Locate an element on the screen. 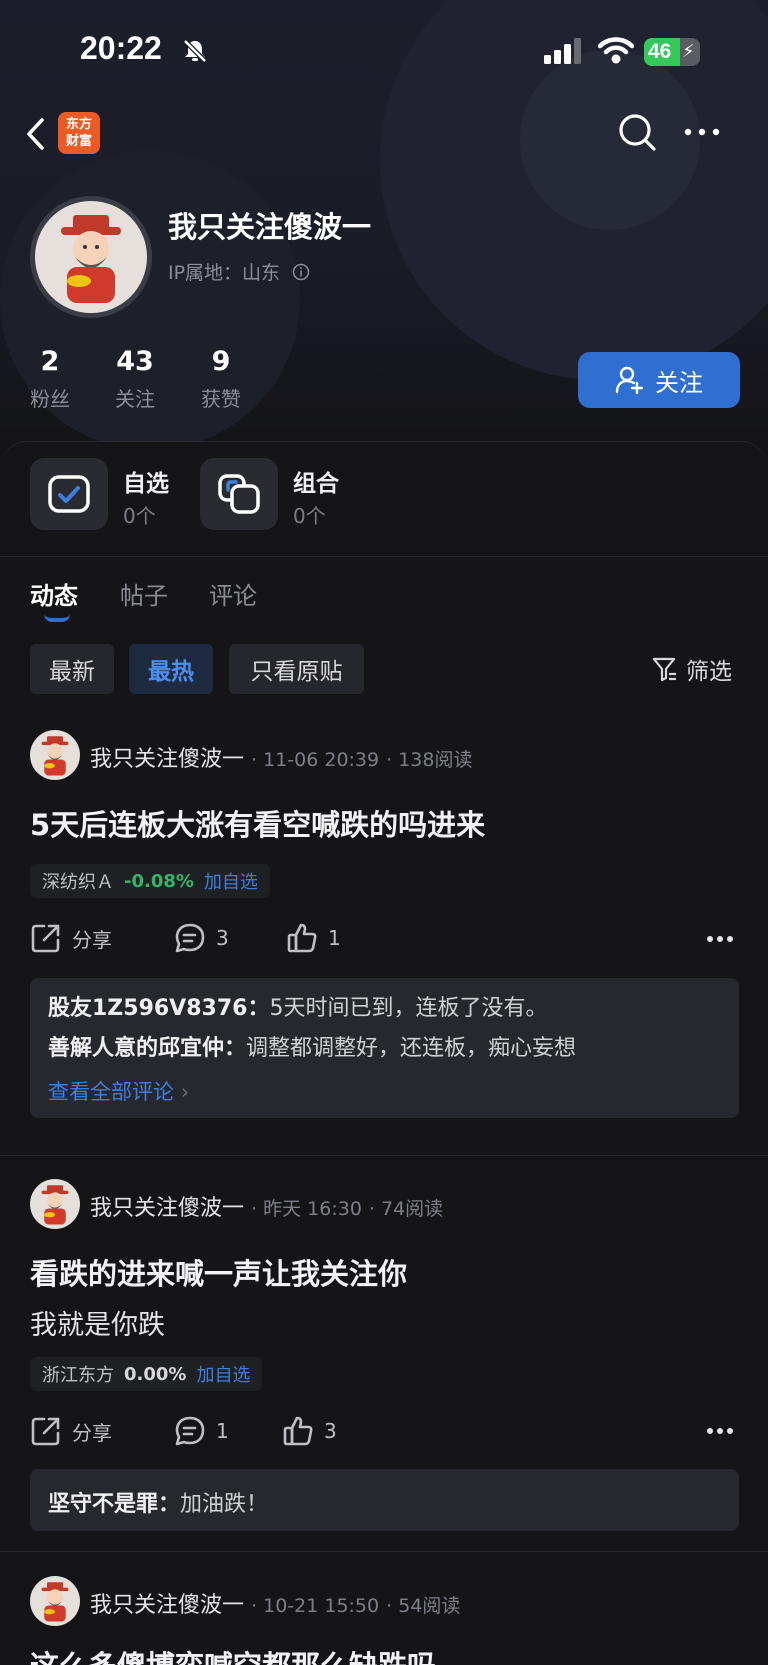 The image size is (768, 1665). battery-indicator: 46 ⚡ is located at coordinates (672, 52).